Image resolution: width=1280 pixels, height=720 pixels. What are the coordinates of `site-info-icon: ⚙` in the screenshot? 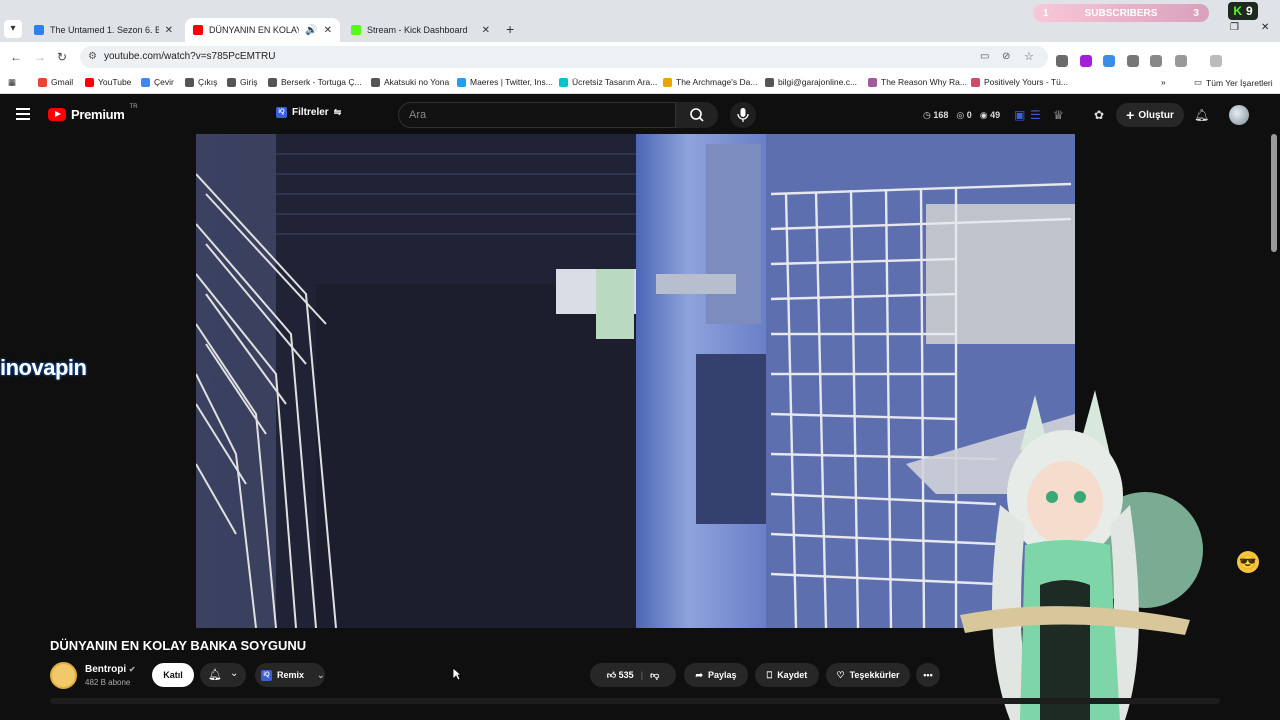 It's located at (92, 56).